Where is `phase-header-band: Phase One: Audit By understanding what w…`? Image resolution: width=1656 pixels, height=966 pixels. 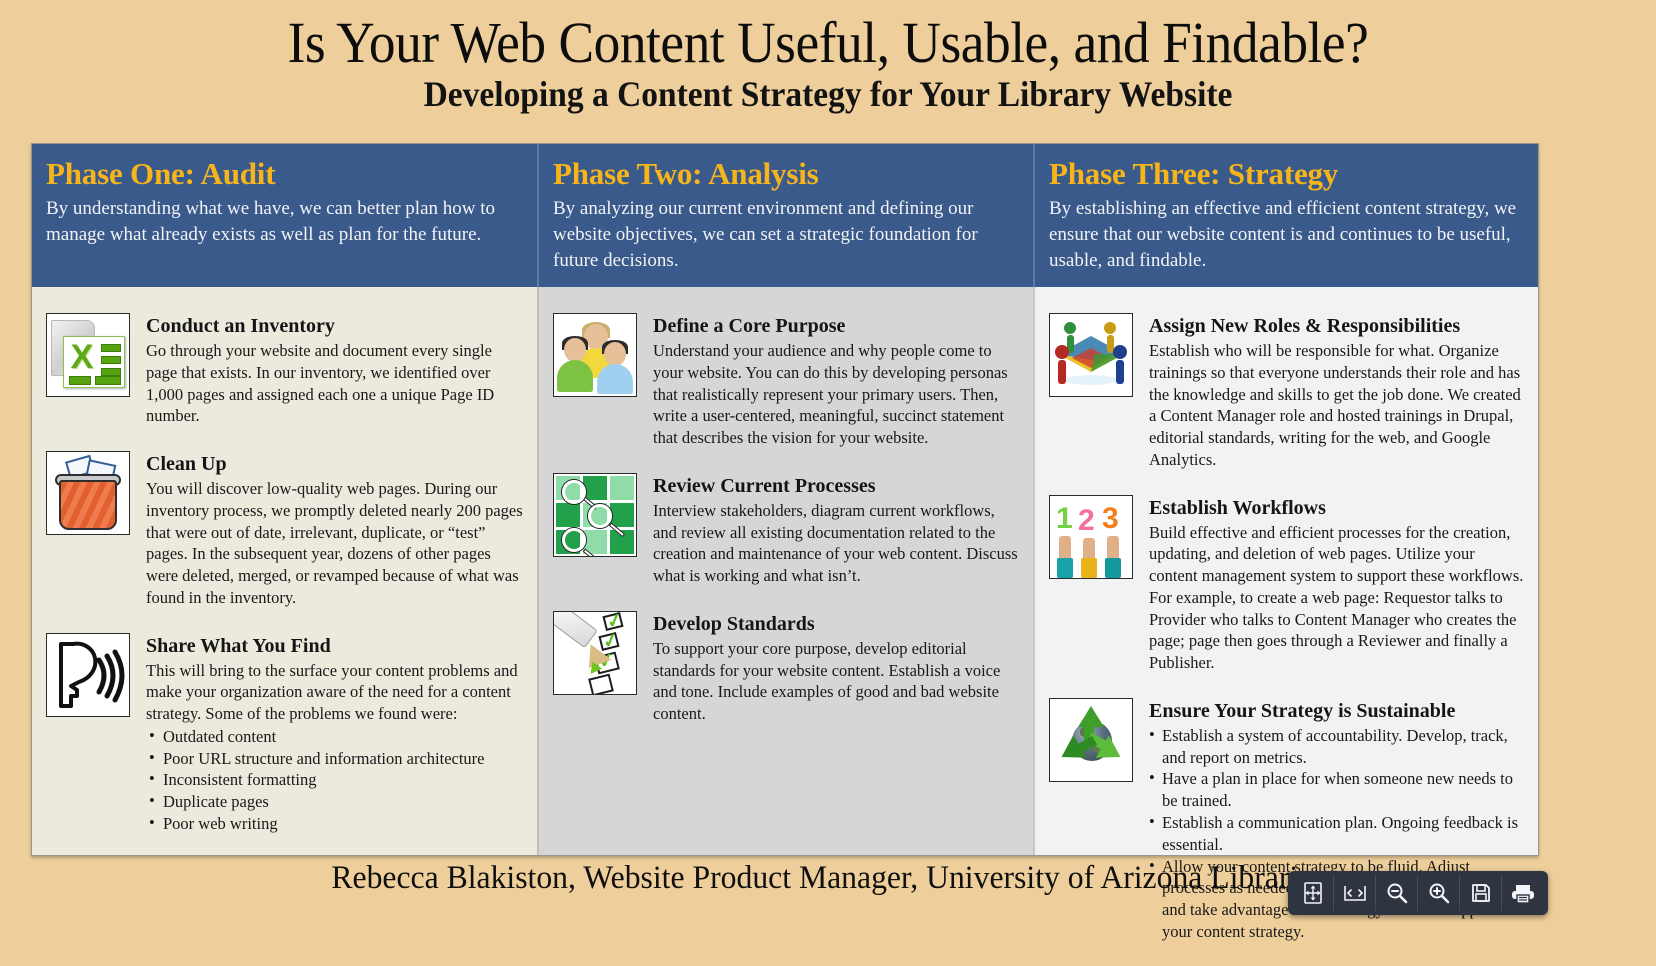 phase-header-band: Phase One: Audit By understanding what w… is located at coordinates (785, 215).